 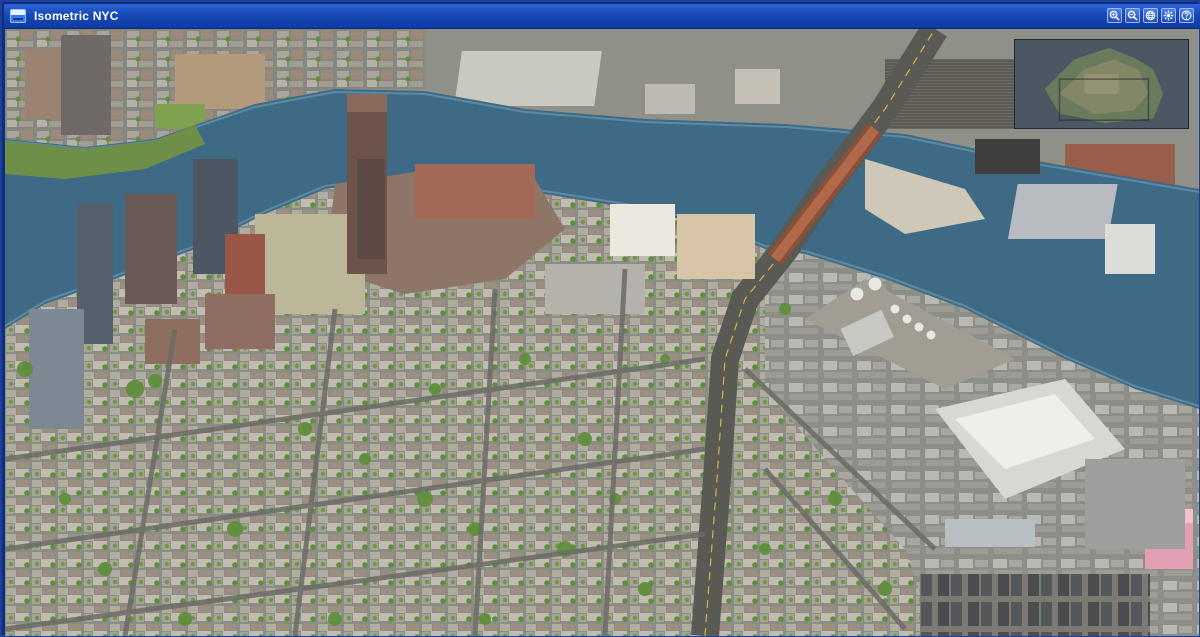 I want to click on titlebar-controls, so click(x=1150, y=15).